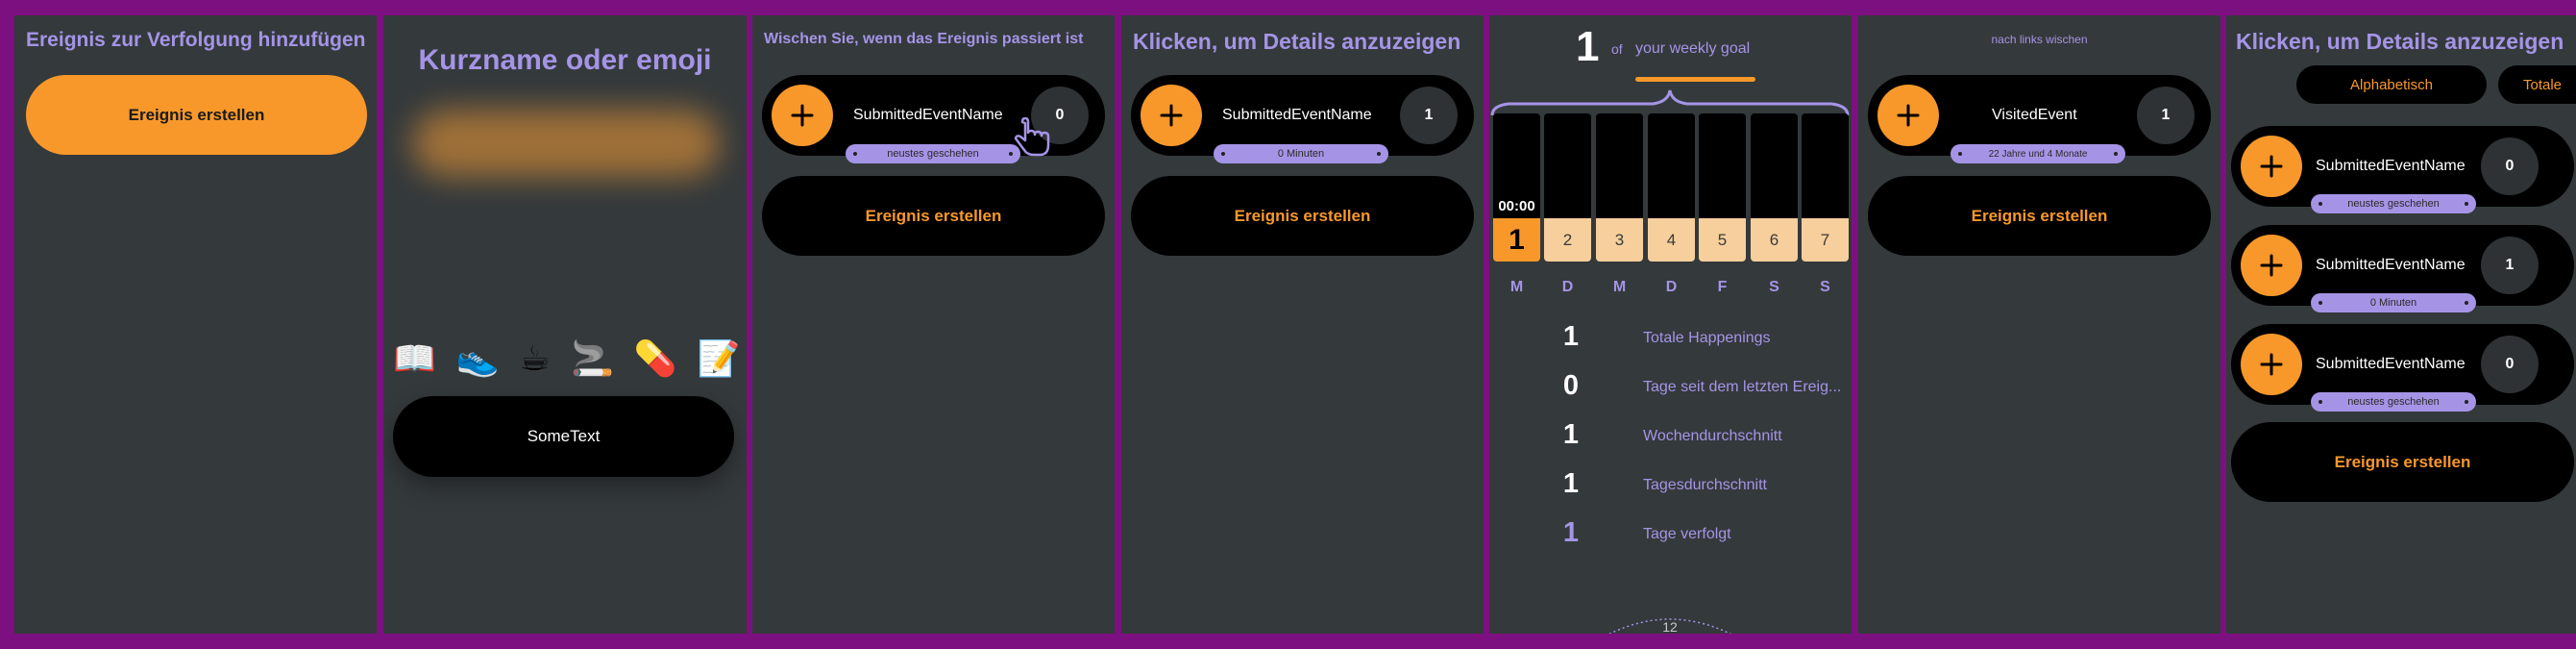 The width and height of the screenshot is (2576, 649). Describe the element at coordinates (414, 362) in the screenshot. I see `book-emoji-icon: 📖` at that location.